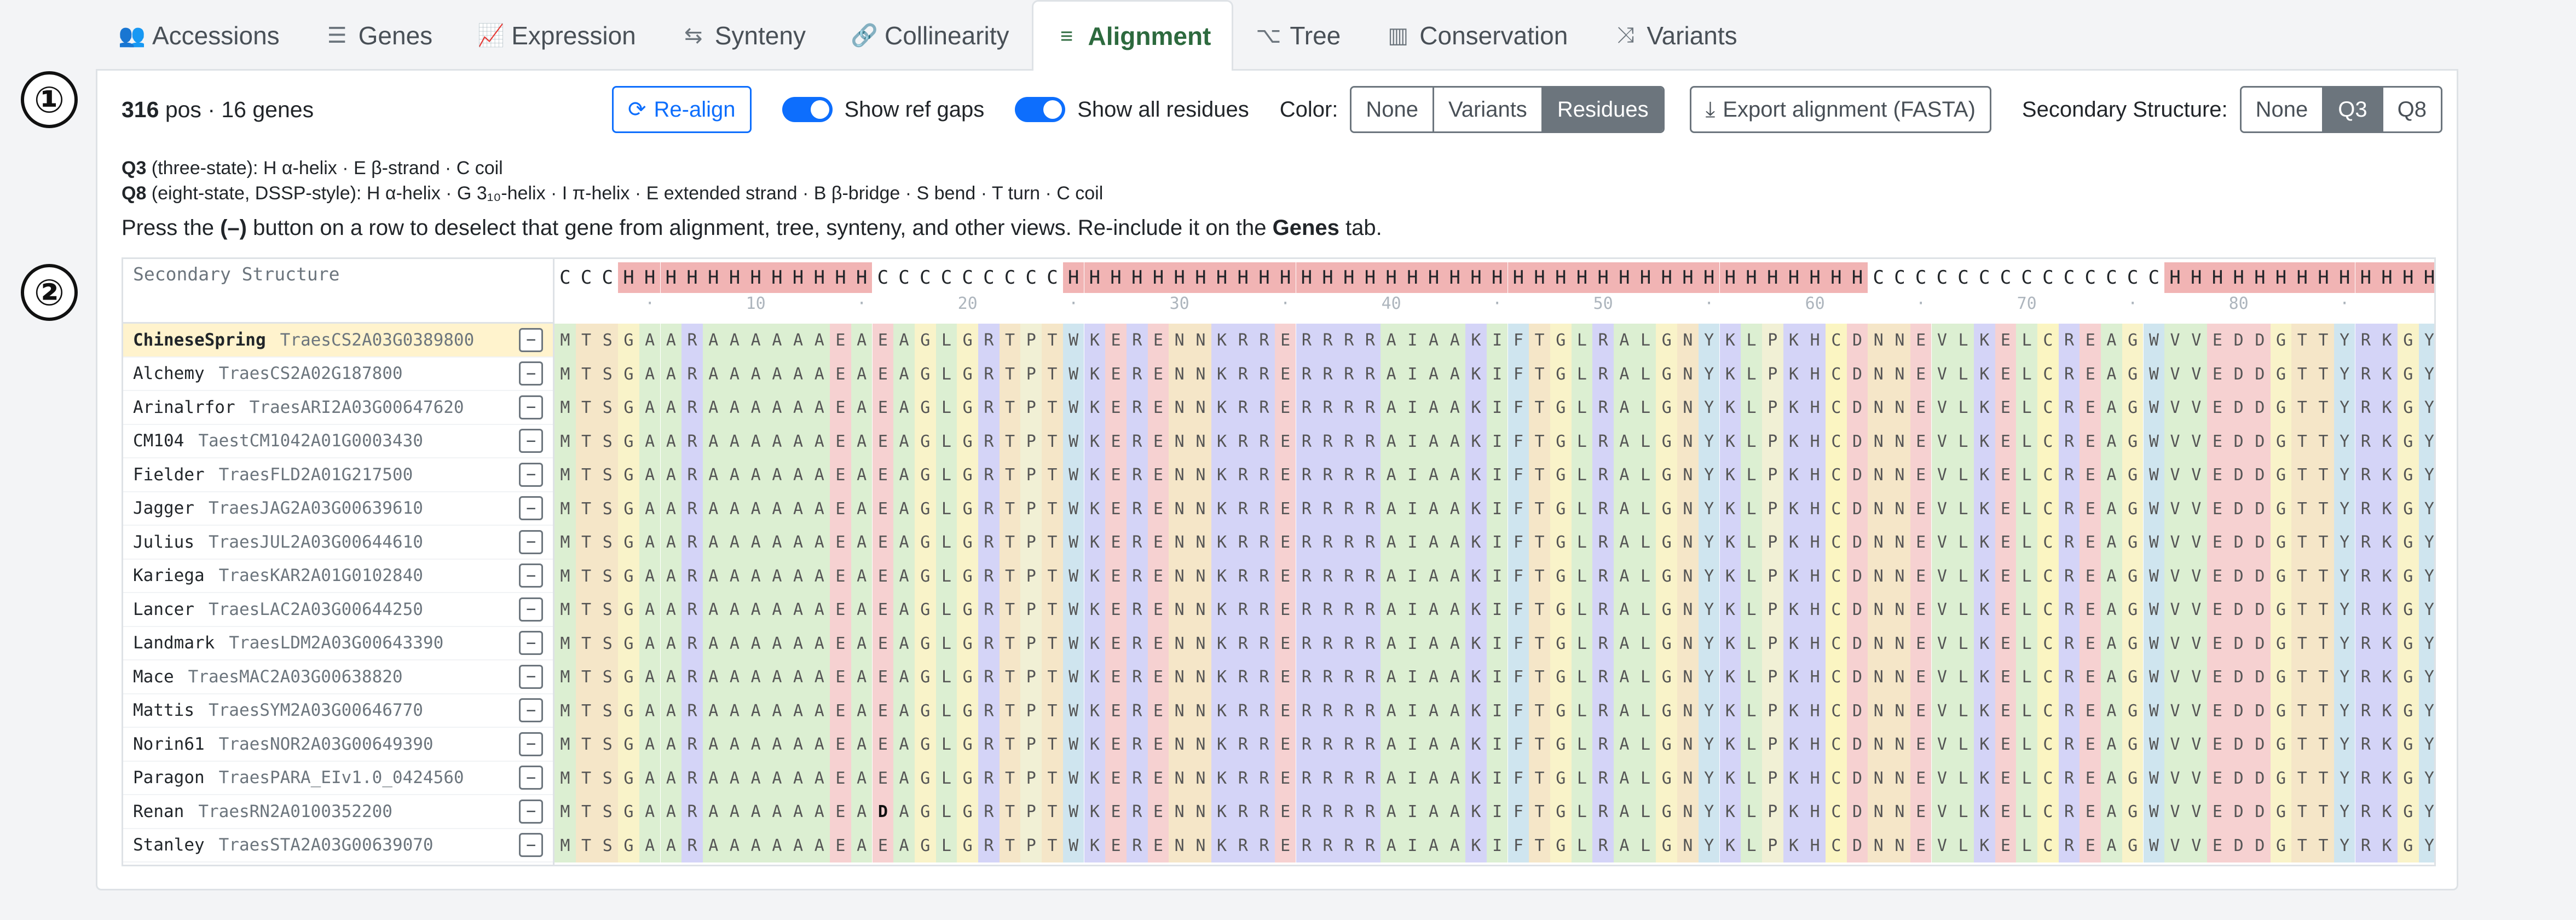 This screenshot has height=920, width=2576. I want to click on ss-none-button: None, so click(2282, 110).